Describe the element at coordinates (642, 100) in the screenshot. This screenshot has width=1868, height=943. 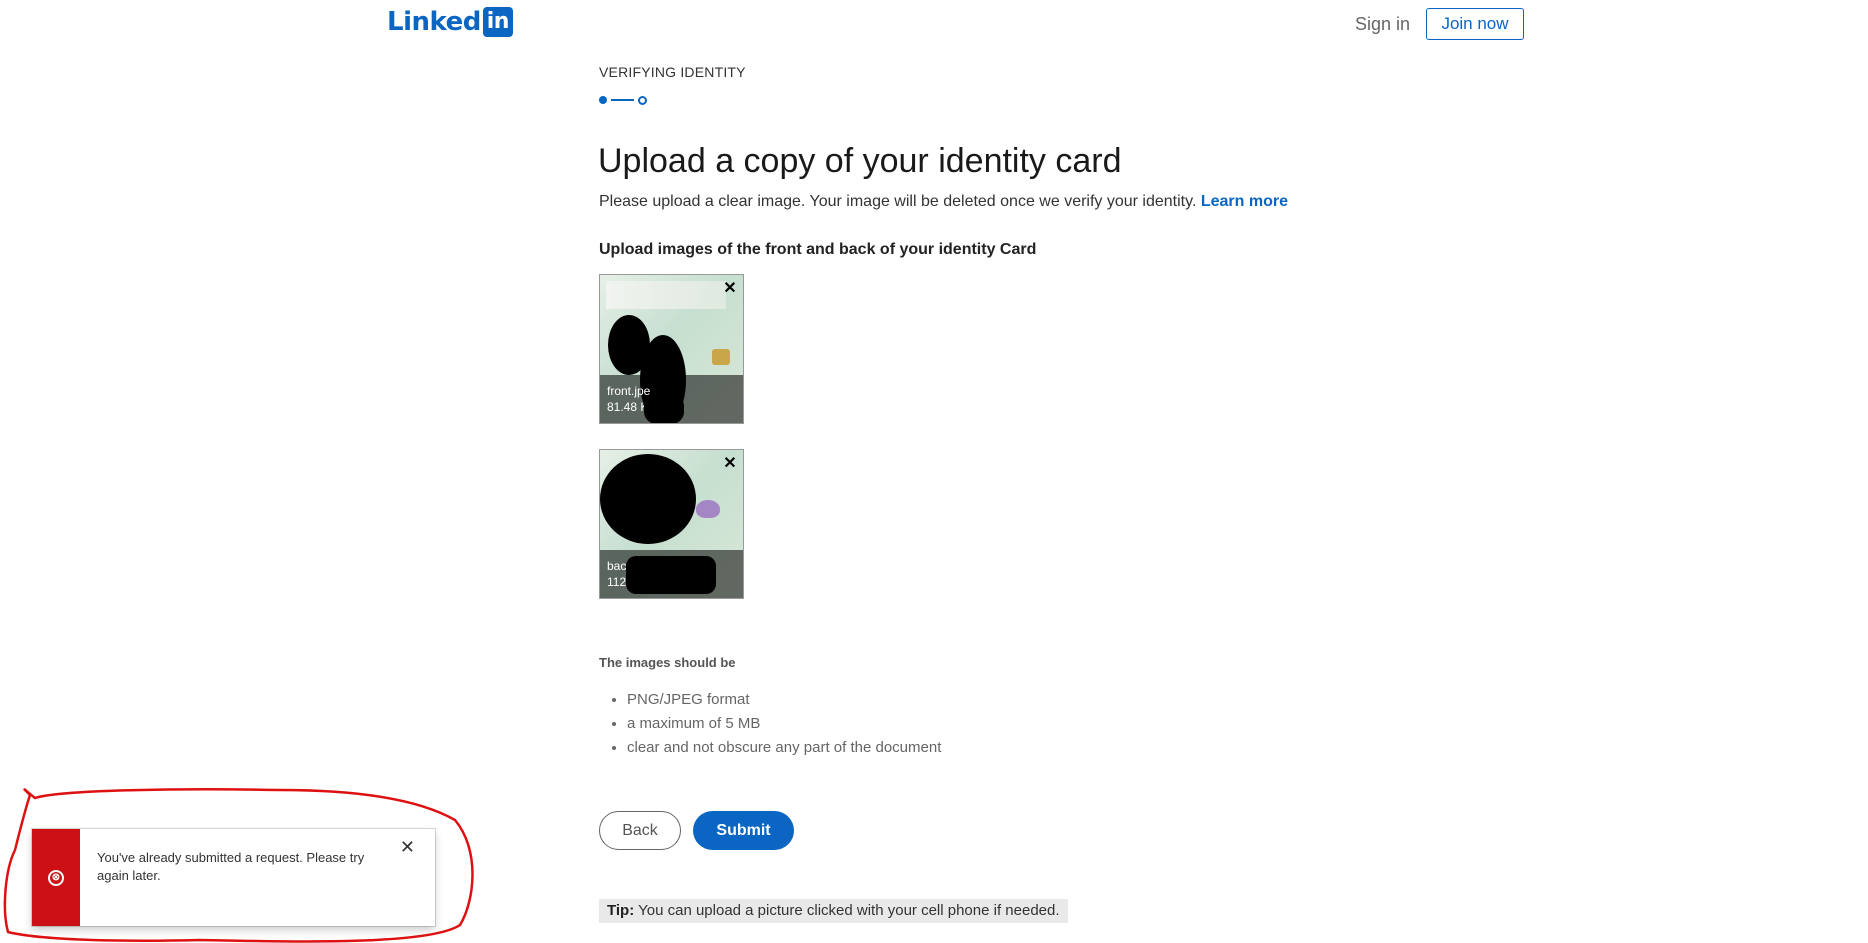
I see `step-2-indicator` at that location.